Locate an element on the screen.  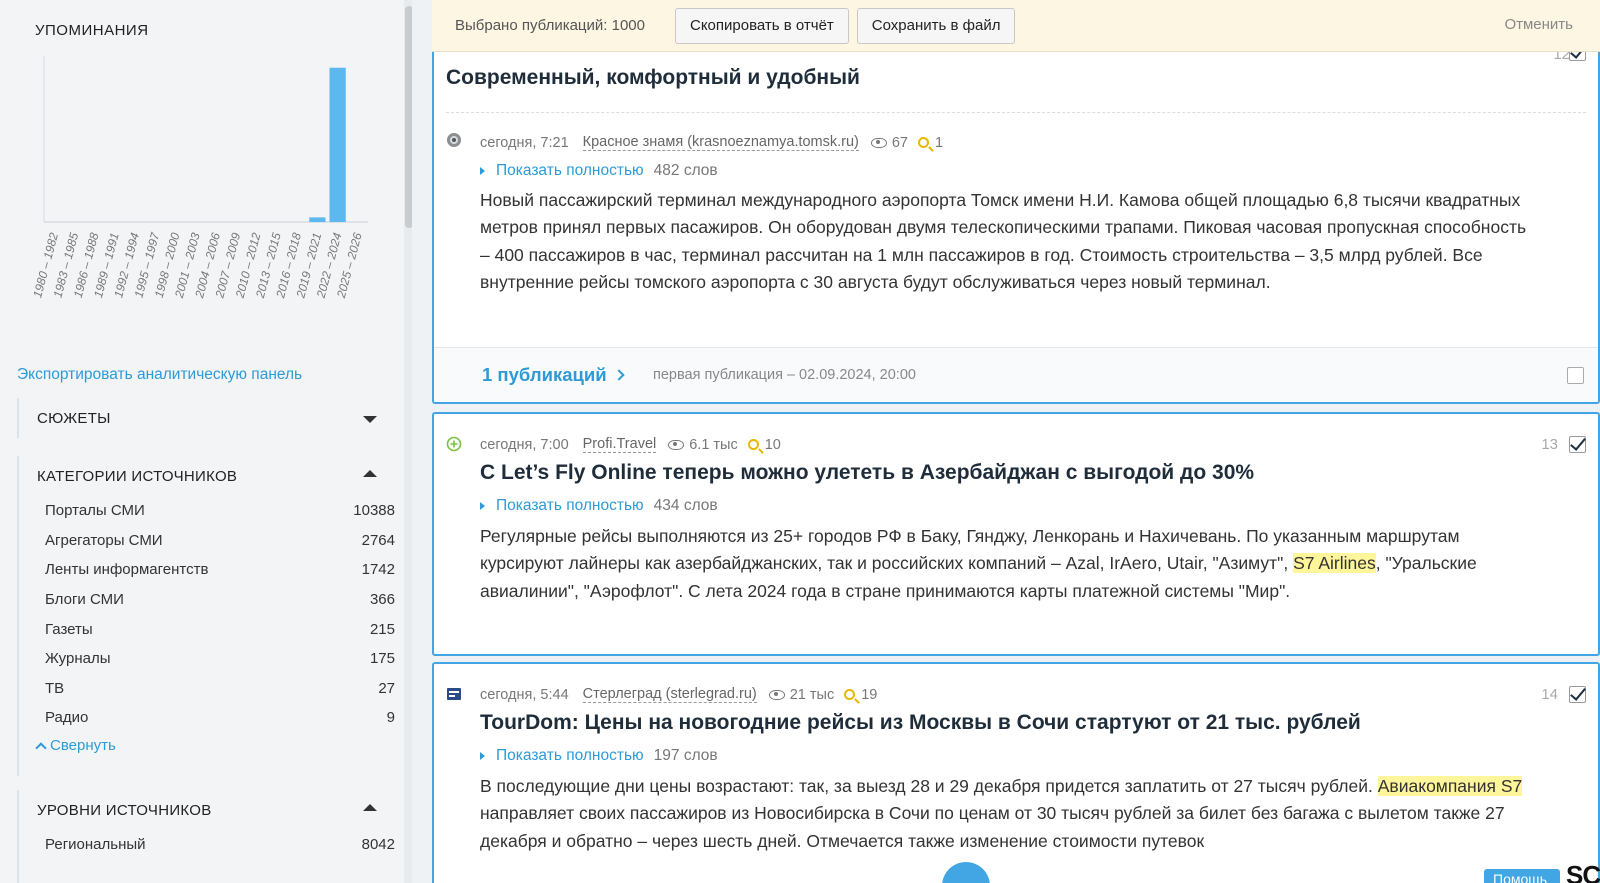
eye-icon is located at coordinates (776, 694).